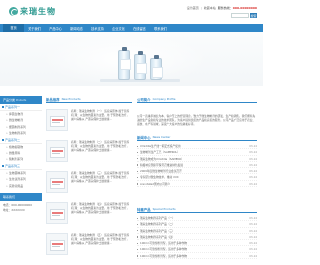 This screenshot has width=320, height=265. I want to click on news-subtitle: News Center, so click(161, 137).